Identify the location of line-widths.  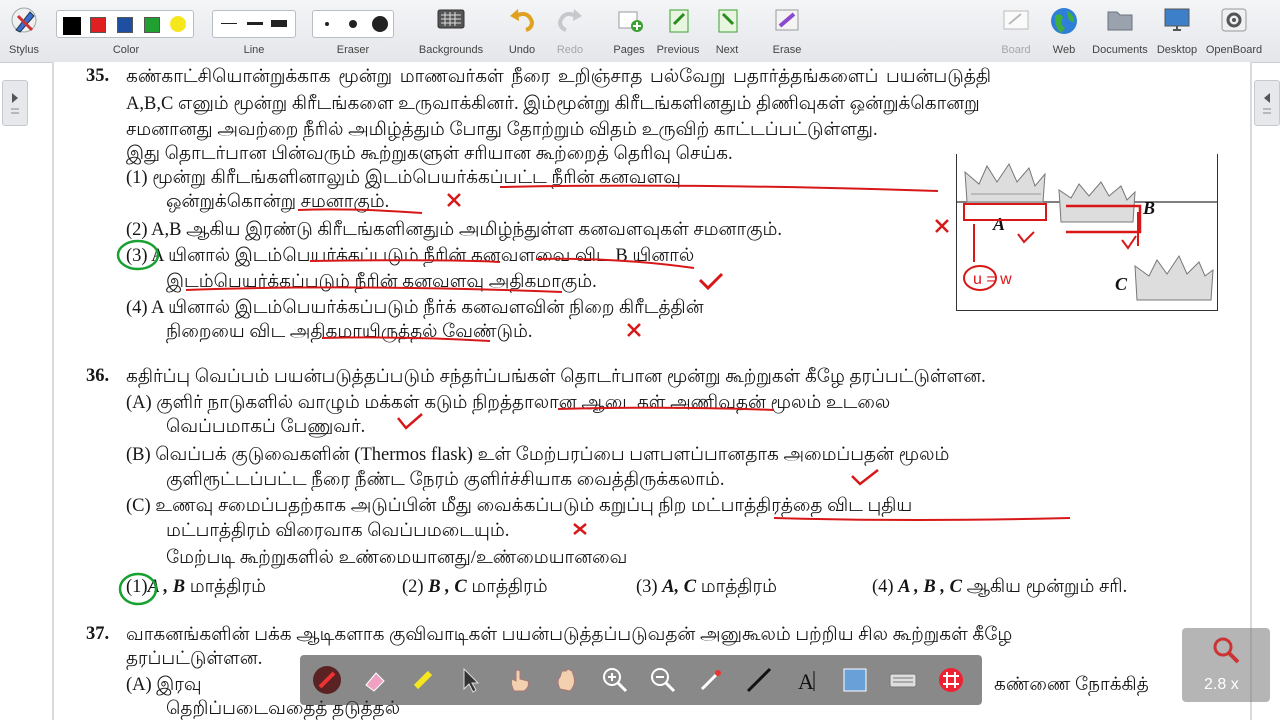
(254, 24).